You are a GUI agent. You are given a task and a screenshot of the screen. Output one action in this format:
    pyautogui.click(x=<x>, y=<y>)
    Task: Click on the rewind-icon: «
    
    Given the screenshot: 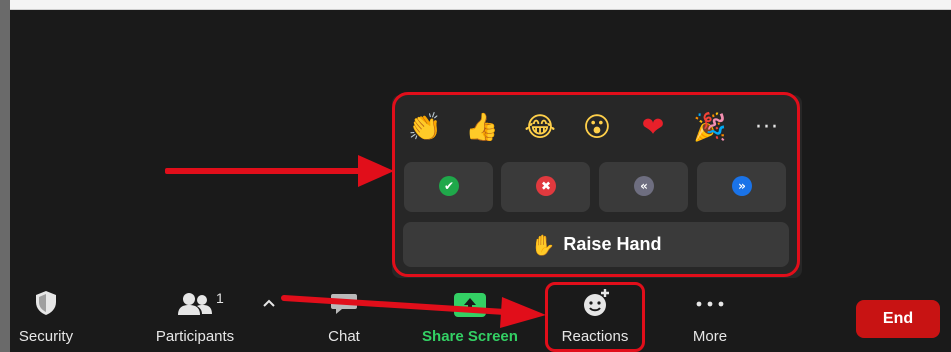 What is the action you would take?
    pyautogui.click(x=644, y=186)
    